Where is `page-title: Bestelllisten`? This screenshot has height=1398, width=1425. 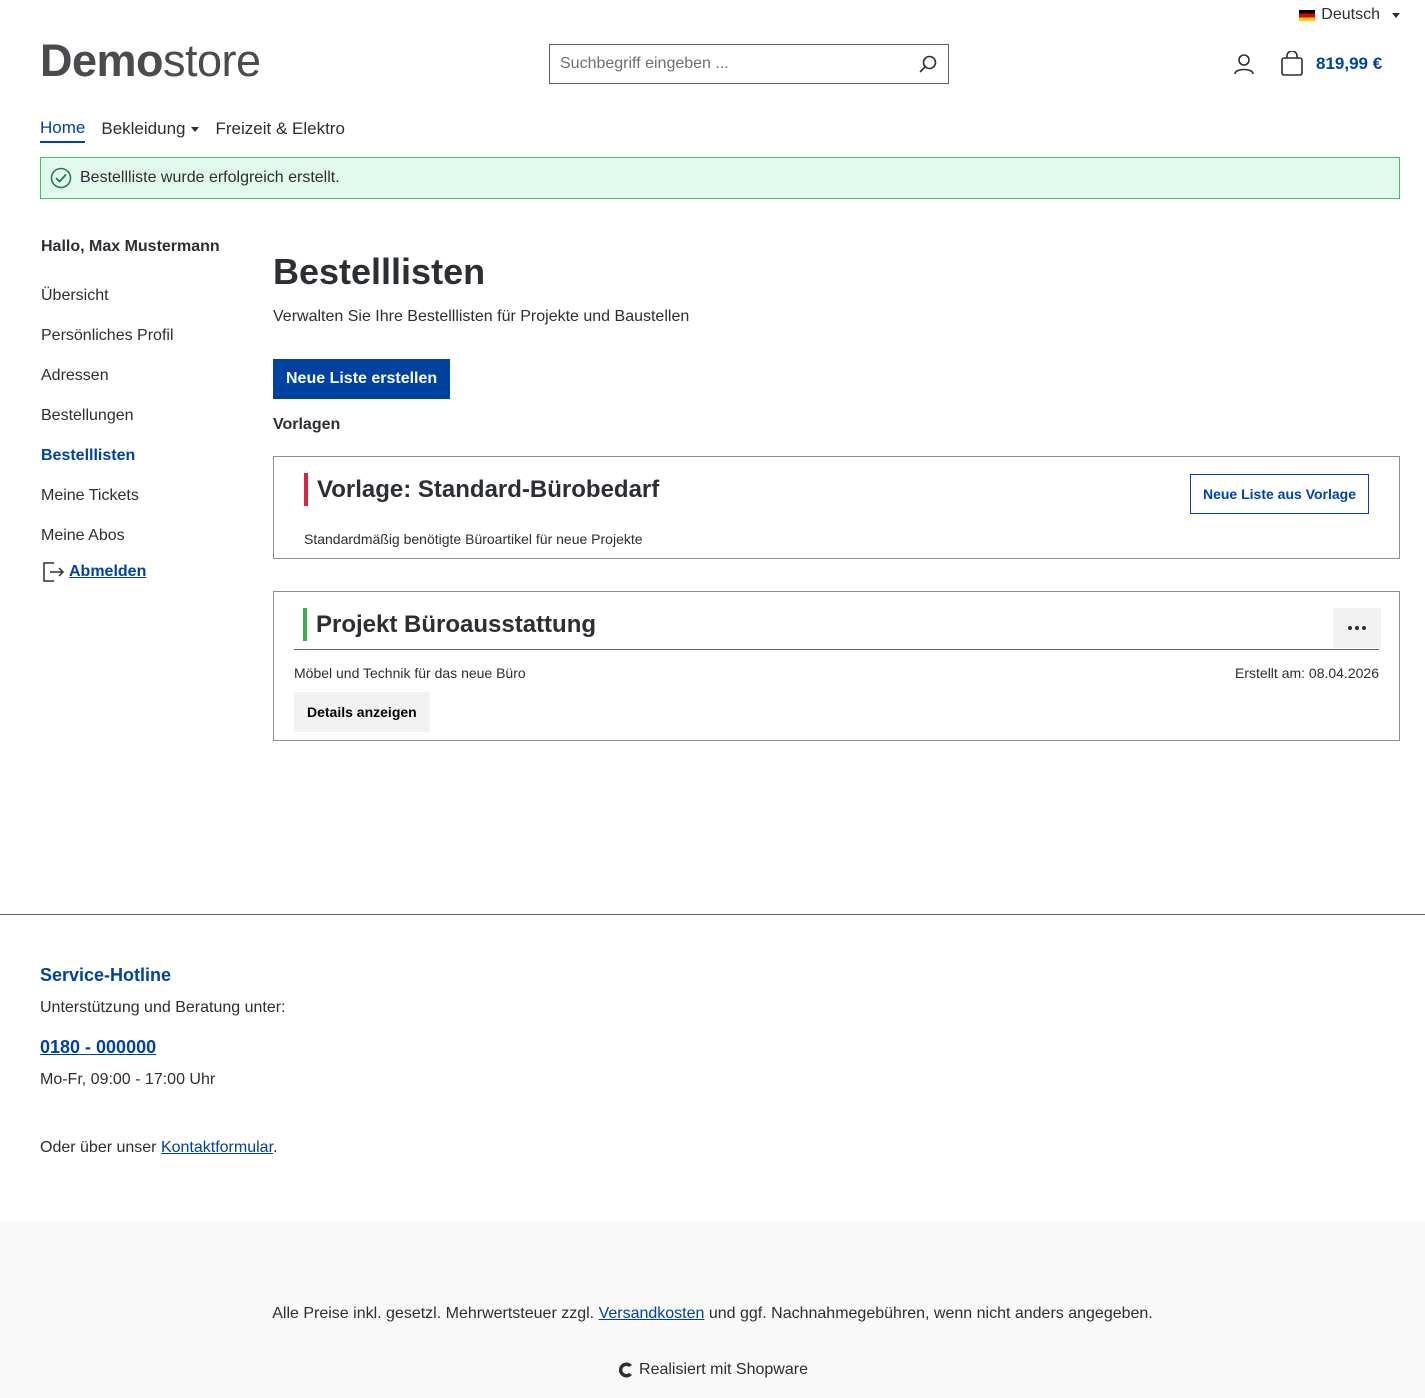
page-title: Bestelllisten is located at coordinates (379, 271).